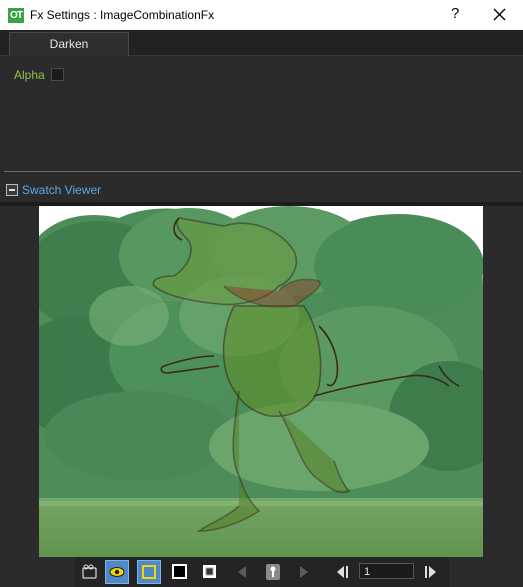  I want to click on black-bg-icon, so click(179, 571).